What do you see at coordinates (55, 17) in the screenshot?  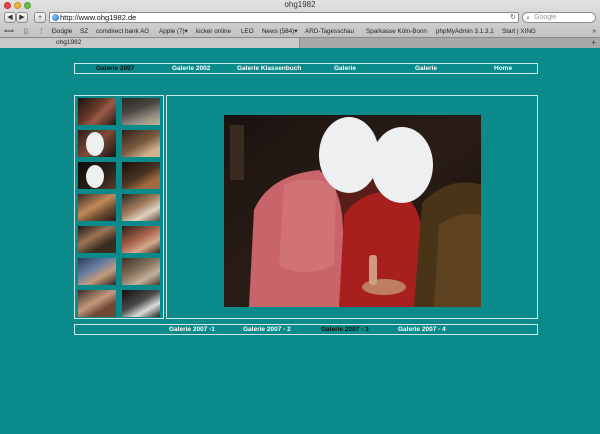 I see `globe-icon` at bounding box center [55, 17].